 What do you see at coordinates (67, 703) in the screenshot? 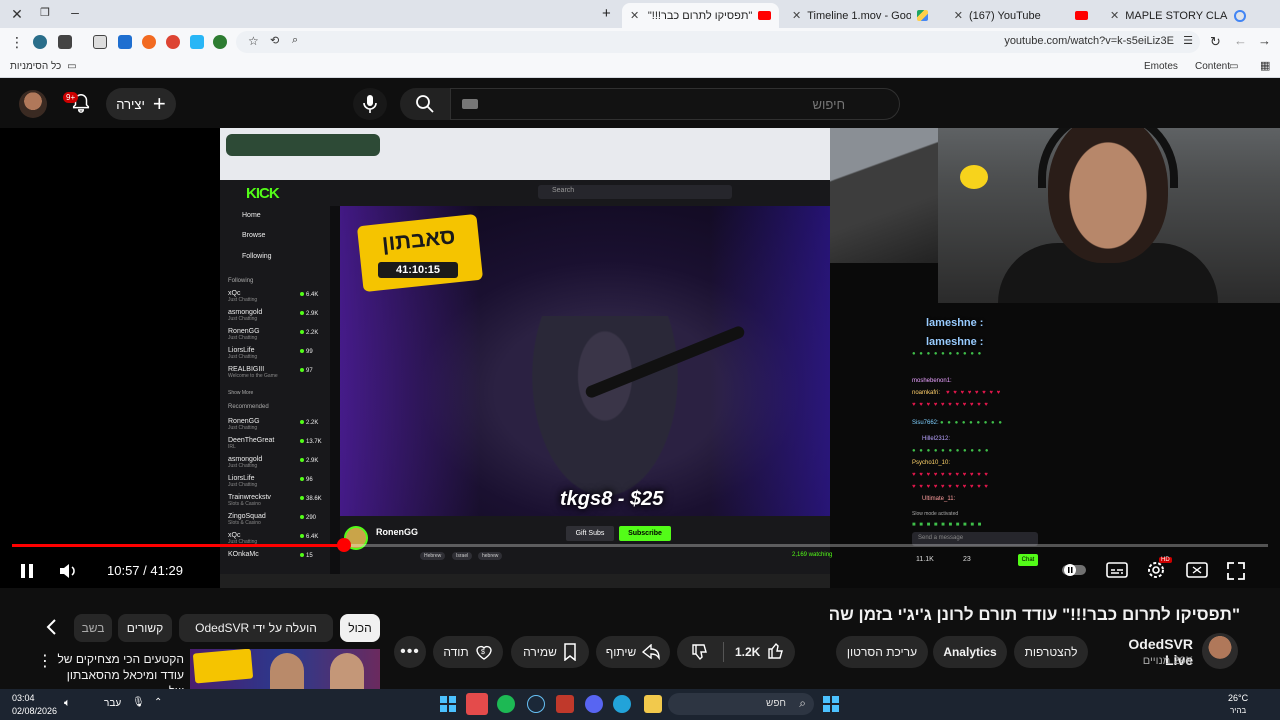
I see `speaker-icon: 🔈︎` at bounding box center [67, 703].